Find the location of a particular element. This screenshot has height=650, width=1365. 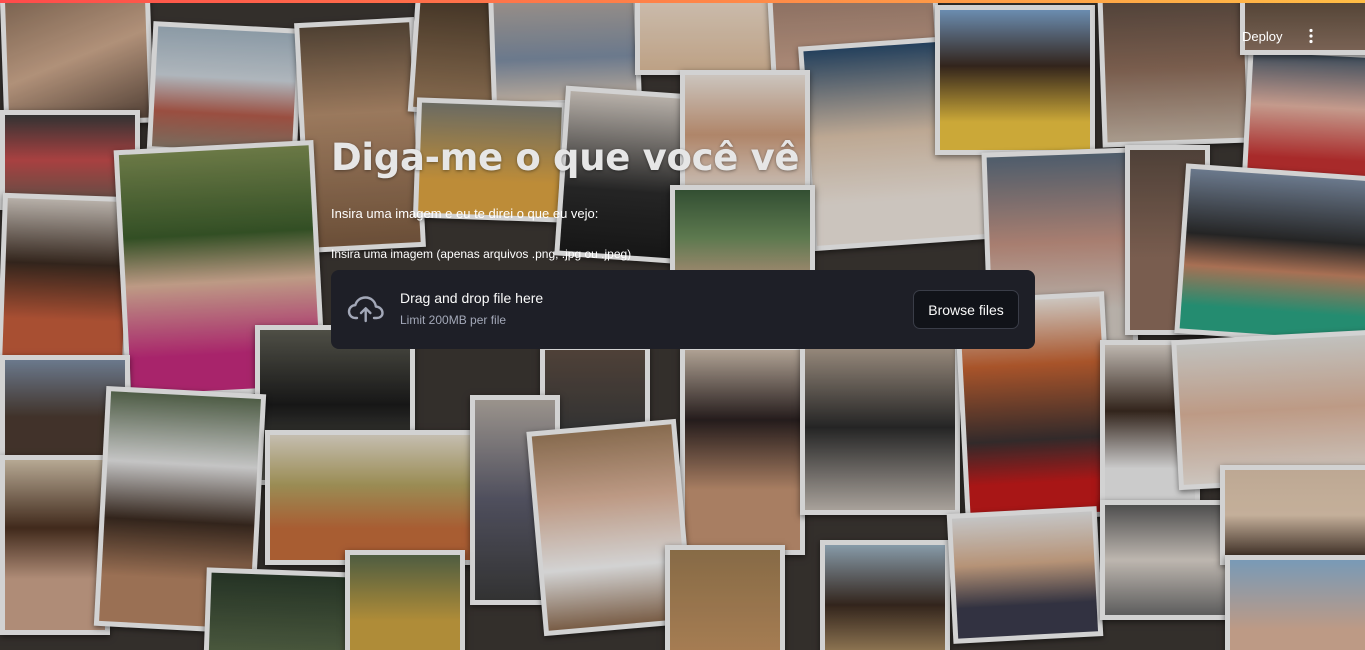

dropzone-drop-text: Drag and drop file here is located at coordinates (472, 298).